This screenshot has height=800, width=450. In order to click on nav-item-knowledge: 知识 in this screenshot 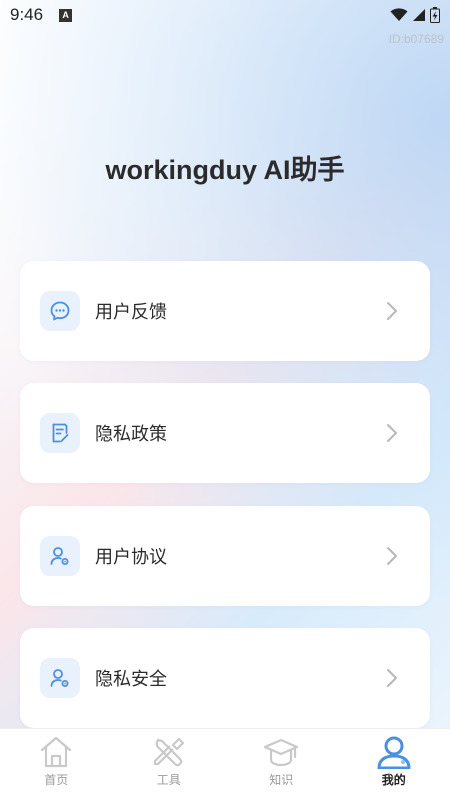, I will do `click(281, 764)`.